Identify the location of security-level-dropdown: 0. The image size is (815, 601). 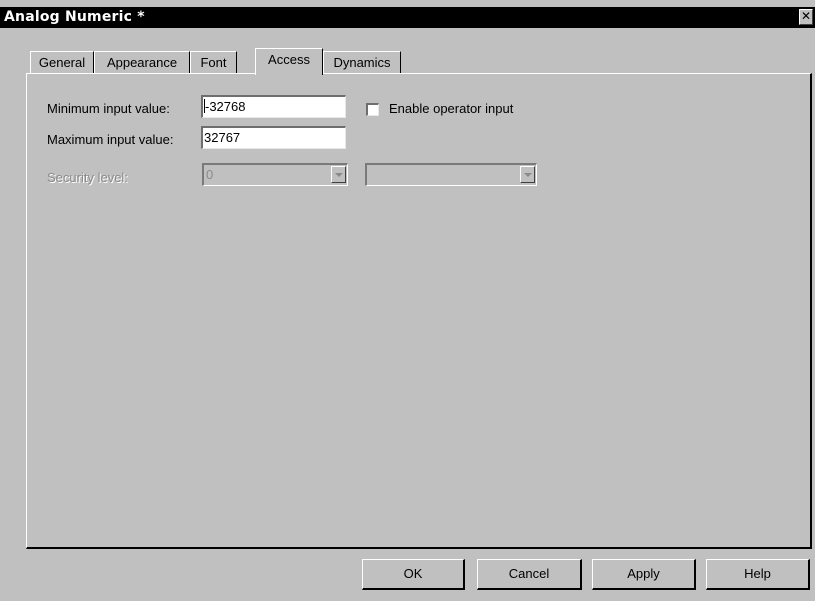
(275, 174).